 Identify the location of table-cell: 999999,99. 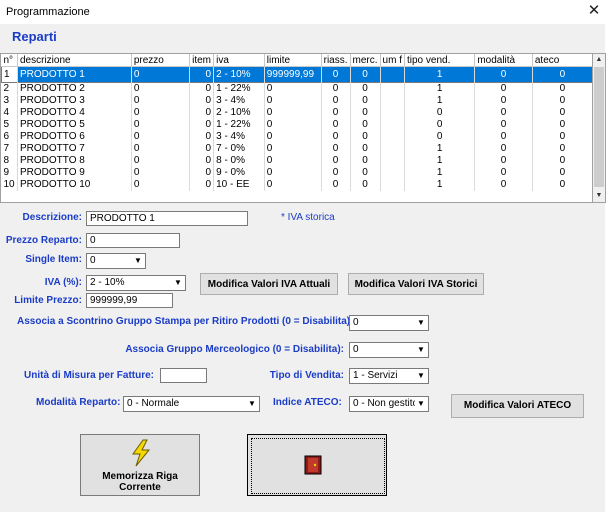
(293, 74).